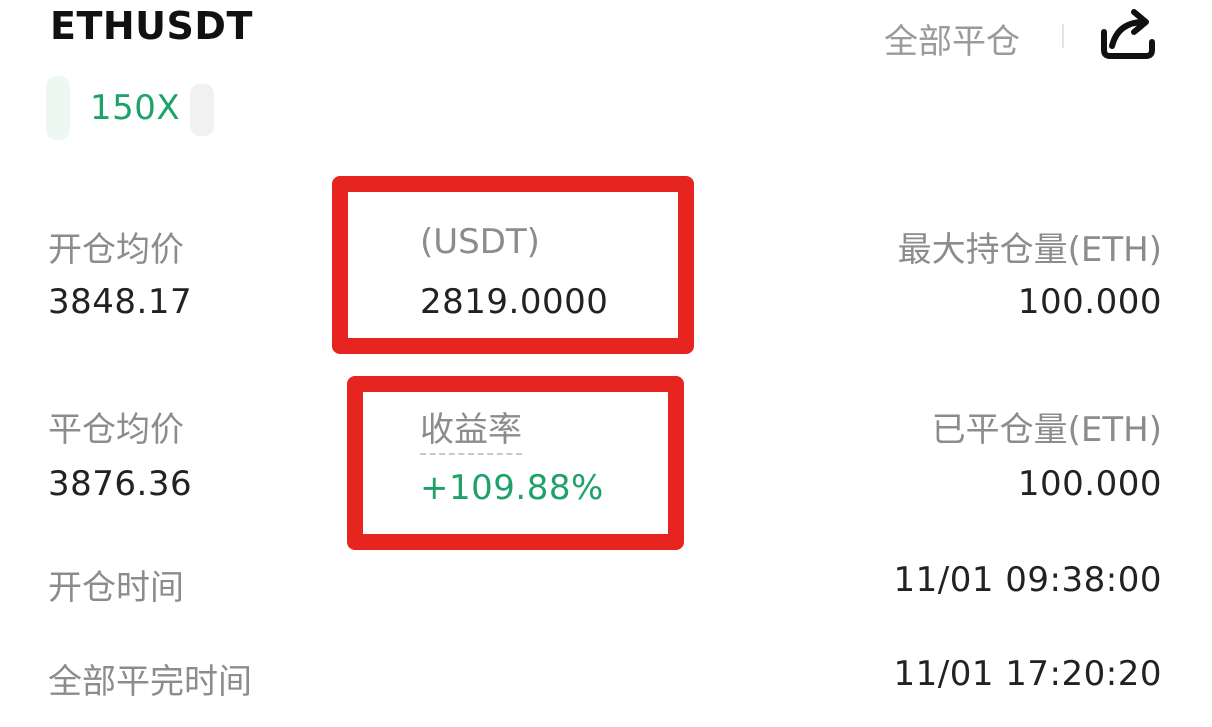 The image size is (1212, 727). Describe the element at coordinates (120, 302) in the screenshot. I see `open-avg-price-value: 3848.17` at that location.